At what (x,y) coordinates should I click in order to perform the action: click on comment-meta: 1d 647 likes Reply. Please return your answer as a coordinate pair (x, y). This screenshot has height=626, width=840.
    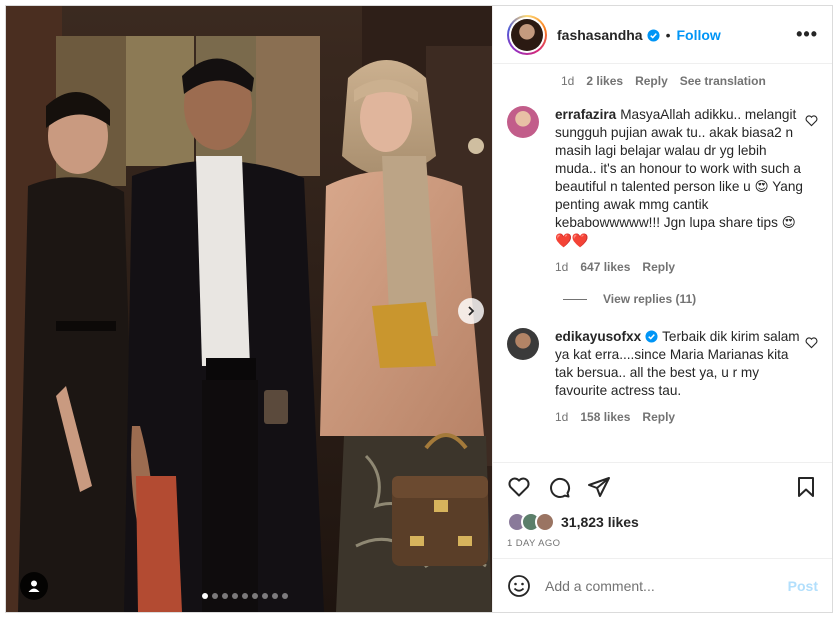
    Looking at the image, I should click on (680, 267).